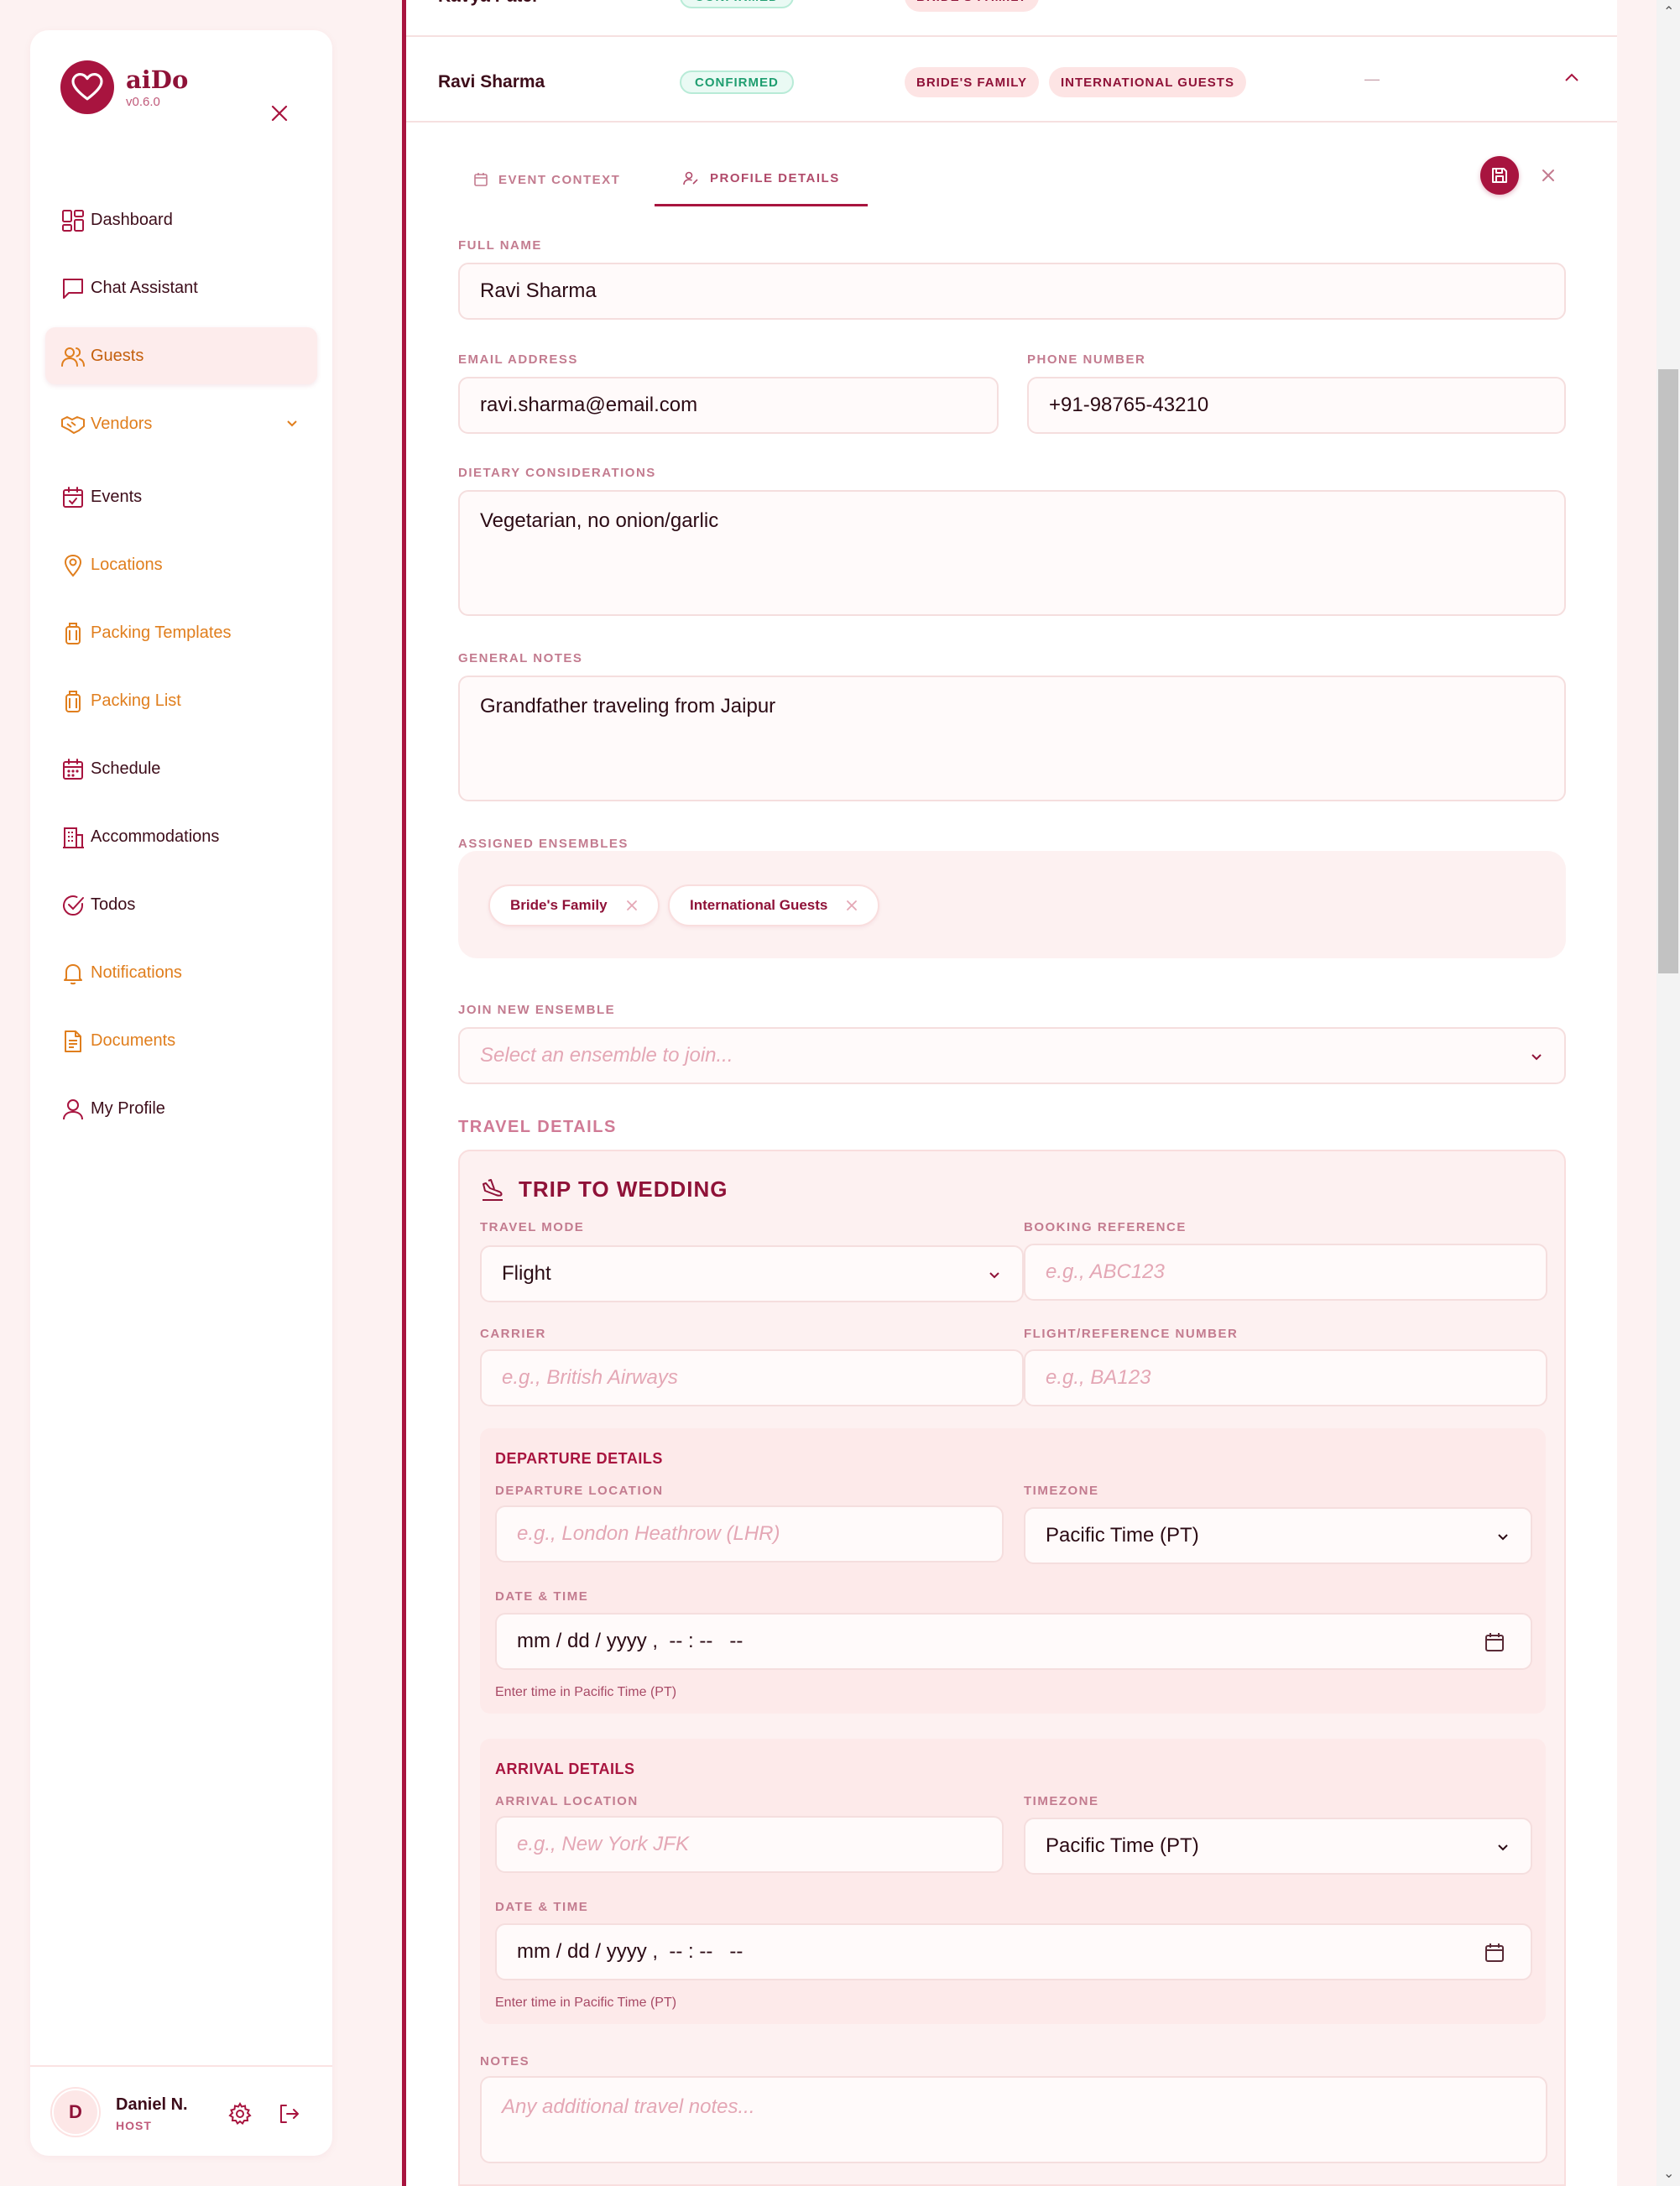 The height and width of the screenshot is (2186, 1680). I want to click on dietary-textarea: Vegetarian, no onion/garlic, so click(1012, 553).